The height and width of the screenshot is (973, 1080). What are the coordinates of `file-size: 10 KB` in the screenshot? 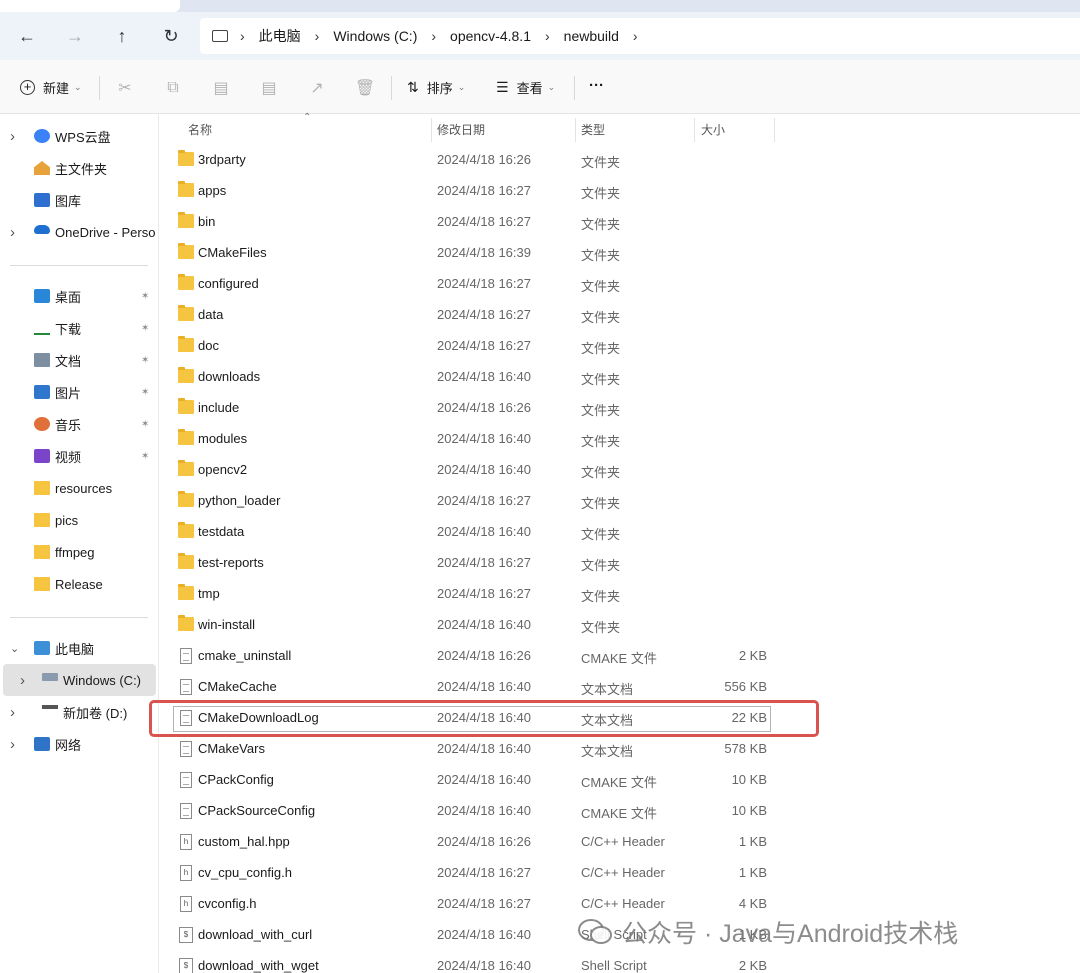 It's located at (749, 810).